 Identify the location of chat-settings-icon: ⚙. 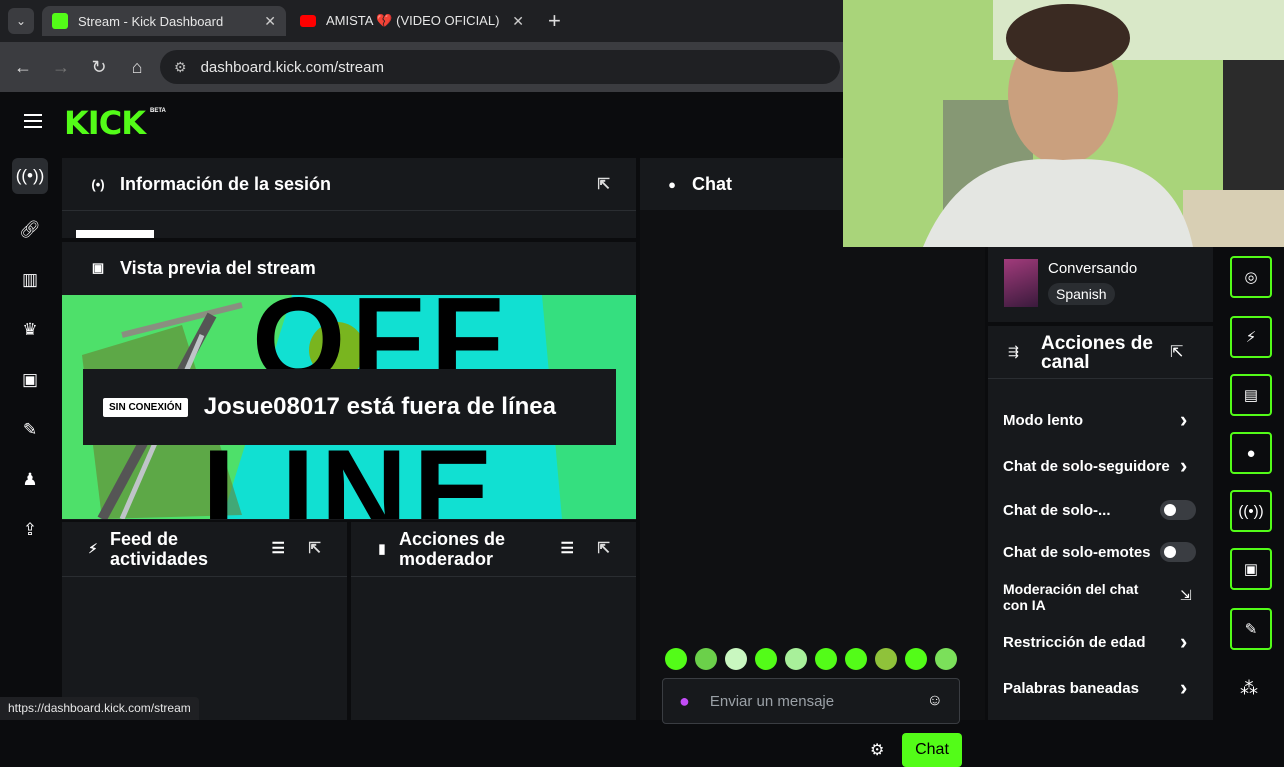
(877, 750).